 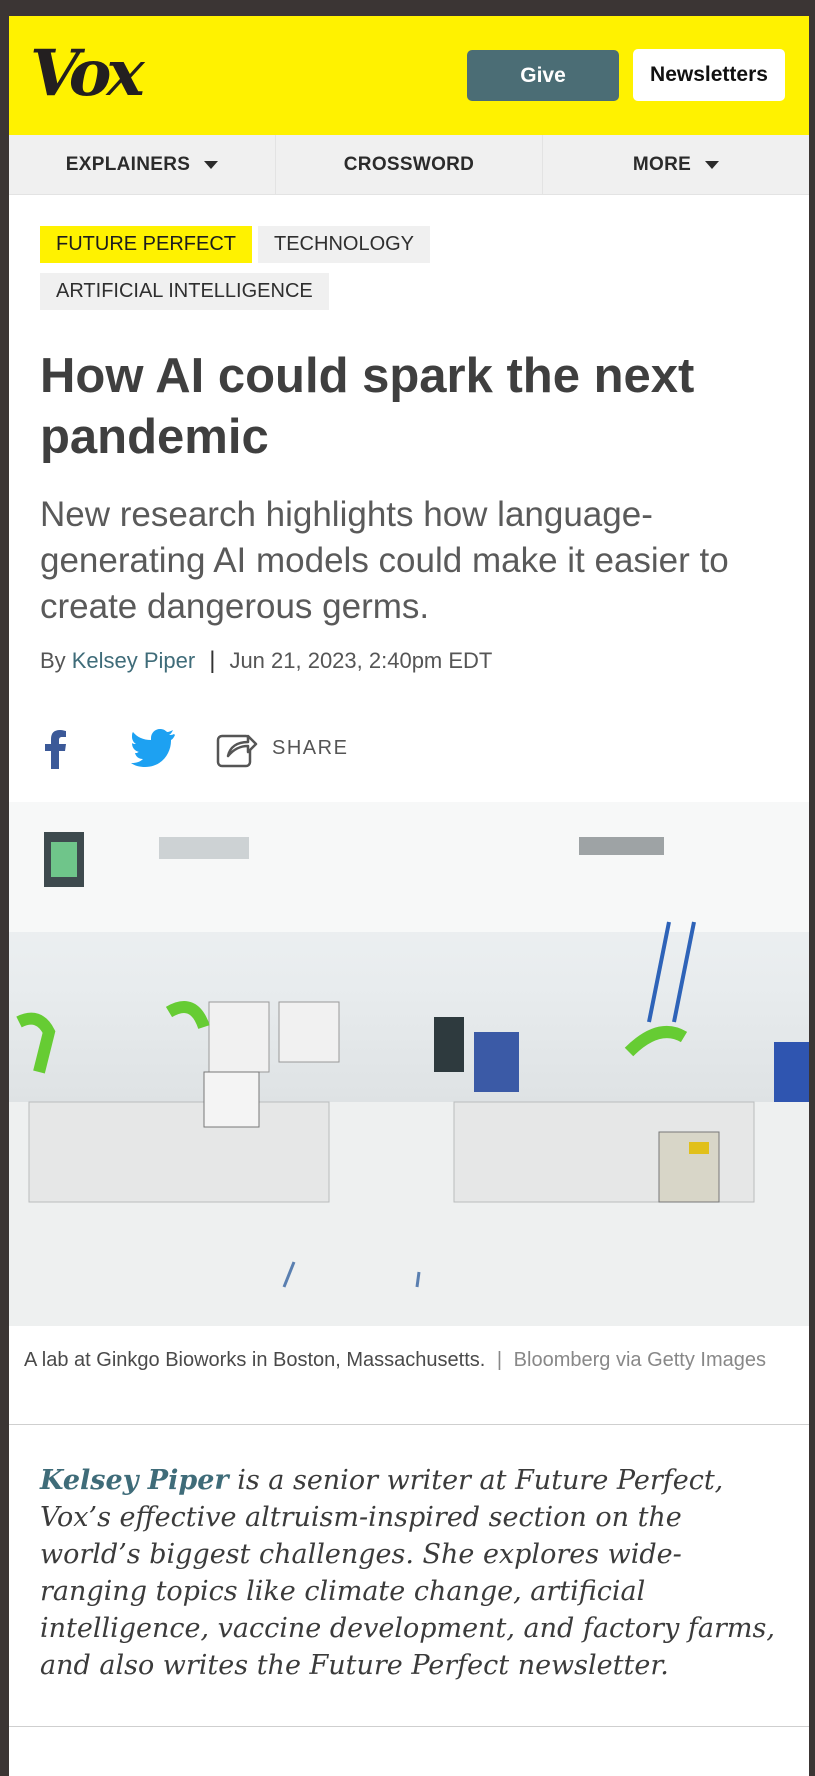 What do you see at coordinates (409, 75) in the screenshot?
I see `site-header: Vox Give Newsletters` at bounding box center [409, 75].